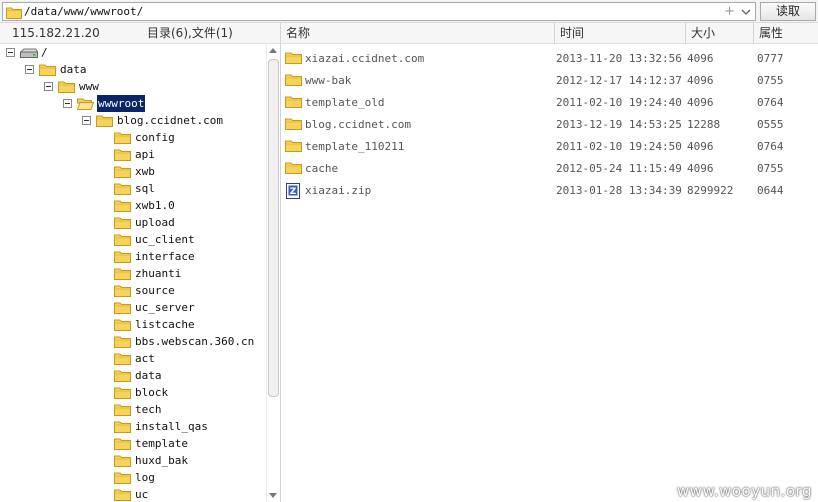 The width and height of the screenshot is (818, 502). What do you see at coordinates (165, 307) in the screenshot?
I see `tree-node-label: uc_server` at bounding box center [165, 307].